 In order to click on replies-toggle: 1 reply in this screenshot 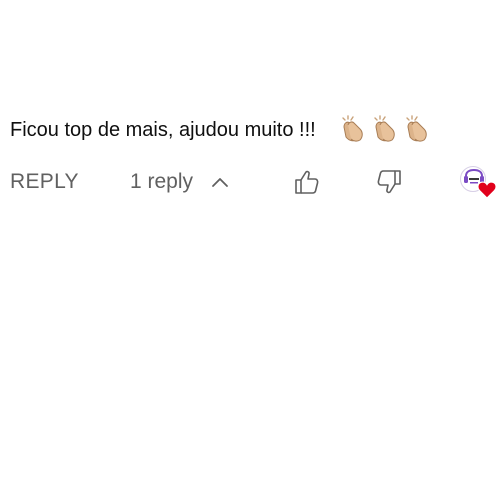, I will do `click(179, 182)`.